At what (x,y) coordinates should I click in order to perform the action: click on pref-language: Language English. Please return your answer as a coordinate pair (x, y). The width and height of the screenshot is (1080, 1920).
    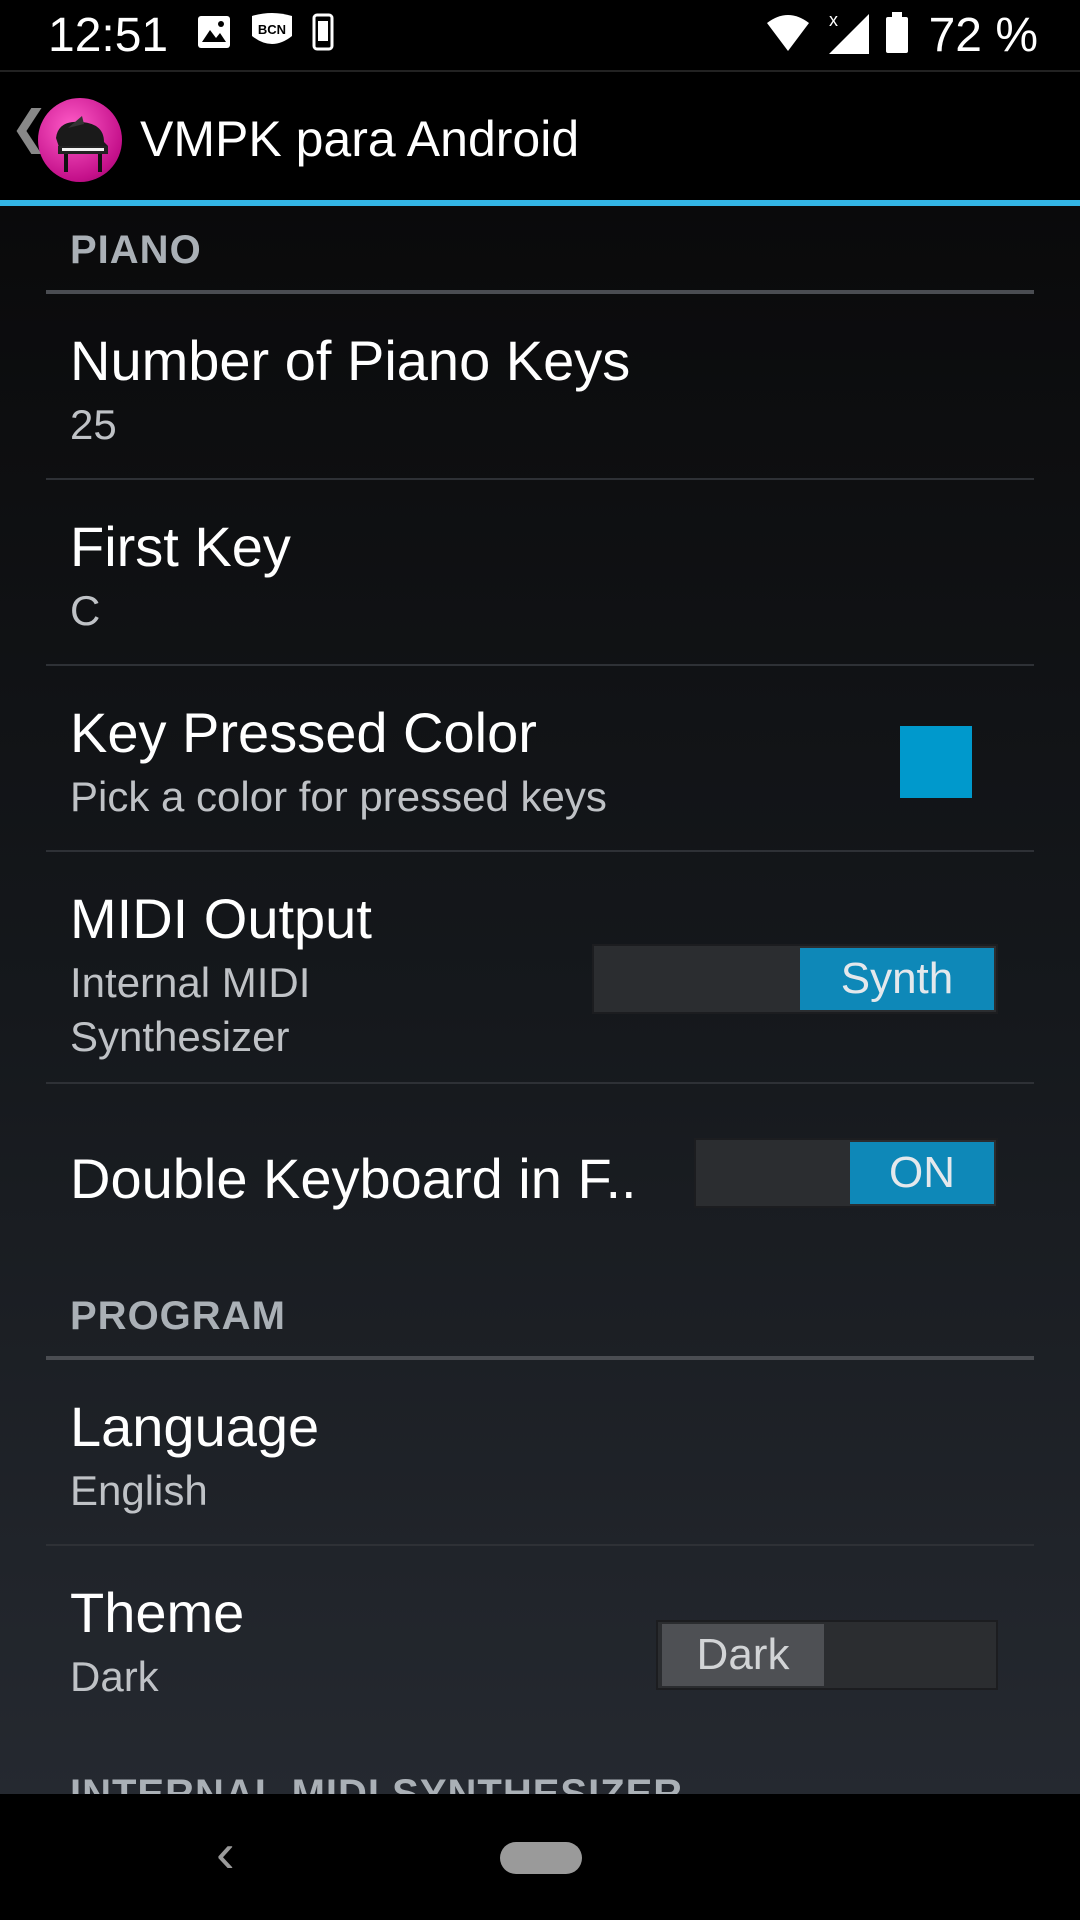
    Looking at the image, I should click on (540, 1453).